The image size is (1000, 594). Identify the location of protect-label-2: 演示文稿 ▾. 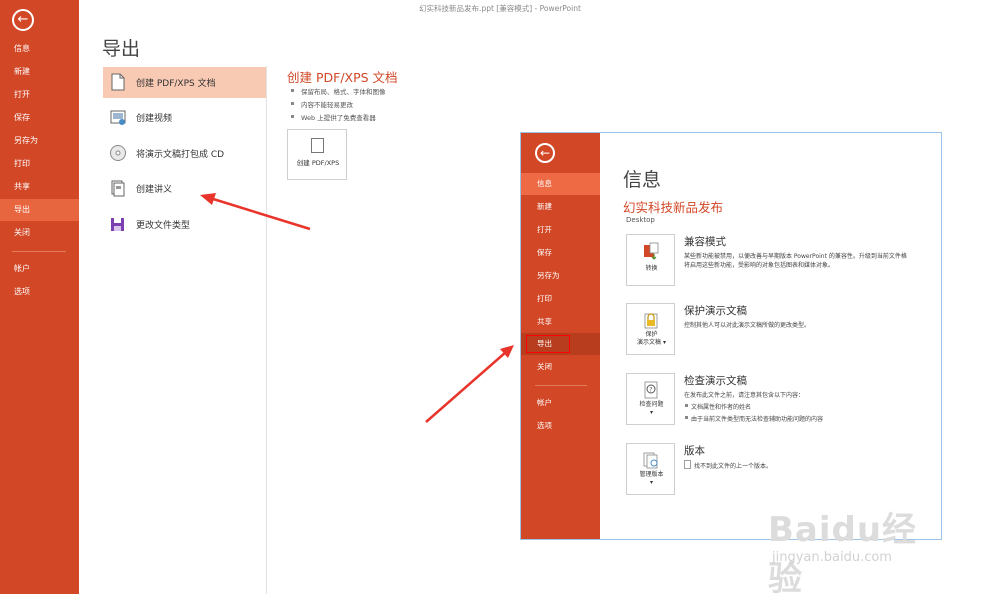
(651, 342).